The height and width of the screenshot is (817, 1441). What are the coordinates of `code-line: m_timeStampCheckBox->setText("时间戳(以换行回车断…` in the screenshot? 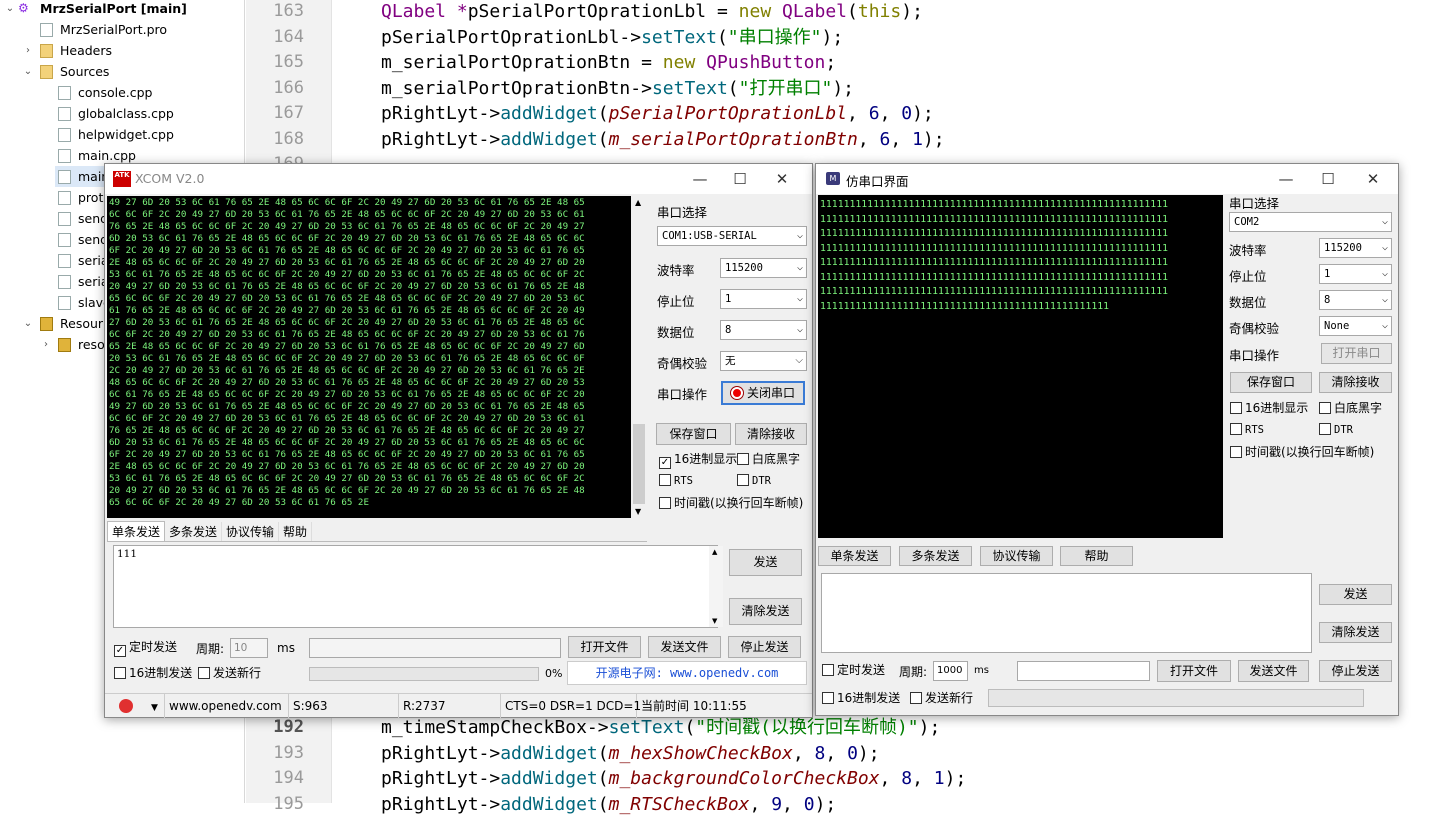 It's located at (660, 727).